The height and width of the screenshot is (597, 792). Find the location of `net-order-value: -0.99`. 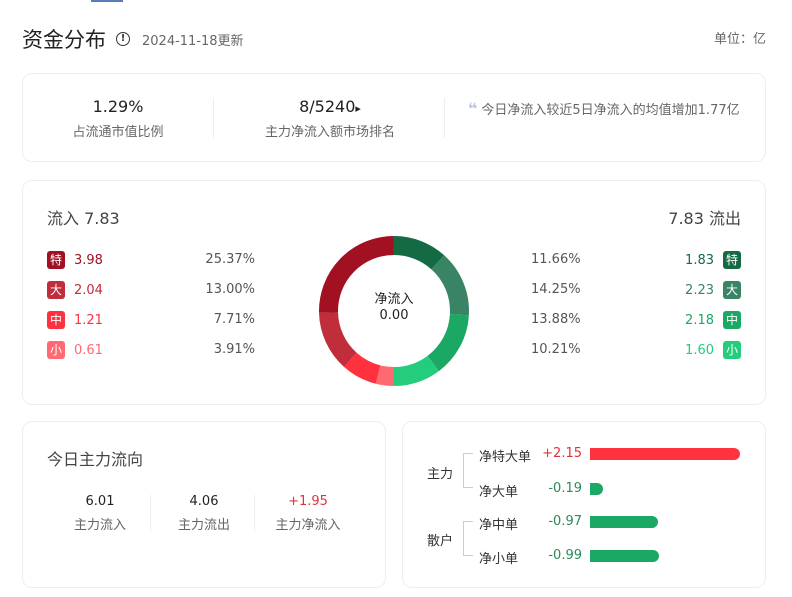

net-order-value: -0.99 is located at coordinates (565, 555).